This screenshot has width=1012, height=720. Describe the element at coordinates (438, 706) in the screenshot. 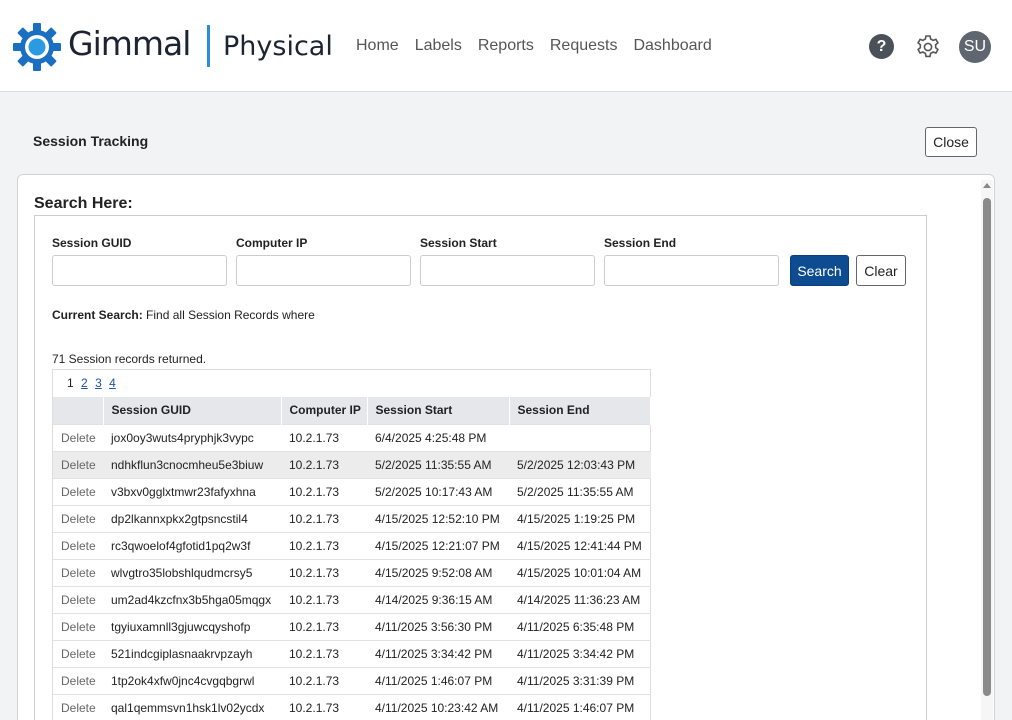

I see `cell-session-start: 4/11/2025 10:23:42 AM` at that location.